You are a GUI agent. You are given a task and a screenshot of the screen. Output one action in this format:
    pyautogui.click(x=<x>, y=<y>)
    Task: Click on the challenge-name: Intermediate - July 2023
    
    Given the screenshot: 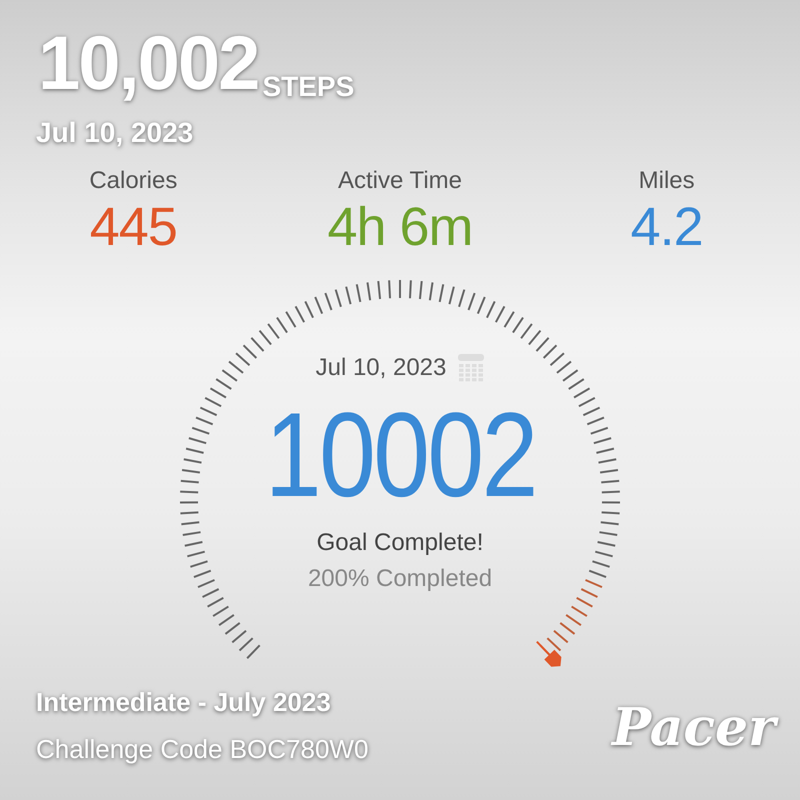 What is the action you would take?
    pyautogui.click(x=183, y=702)
    